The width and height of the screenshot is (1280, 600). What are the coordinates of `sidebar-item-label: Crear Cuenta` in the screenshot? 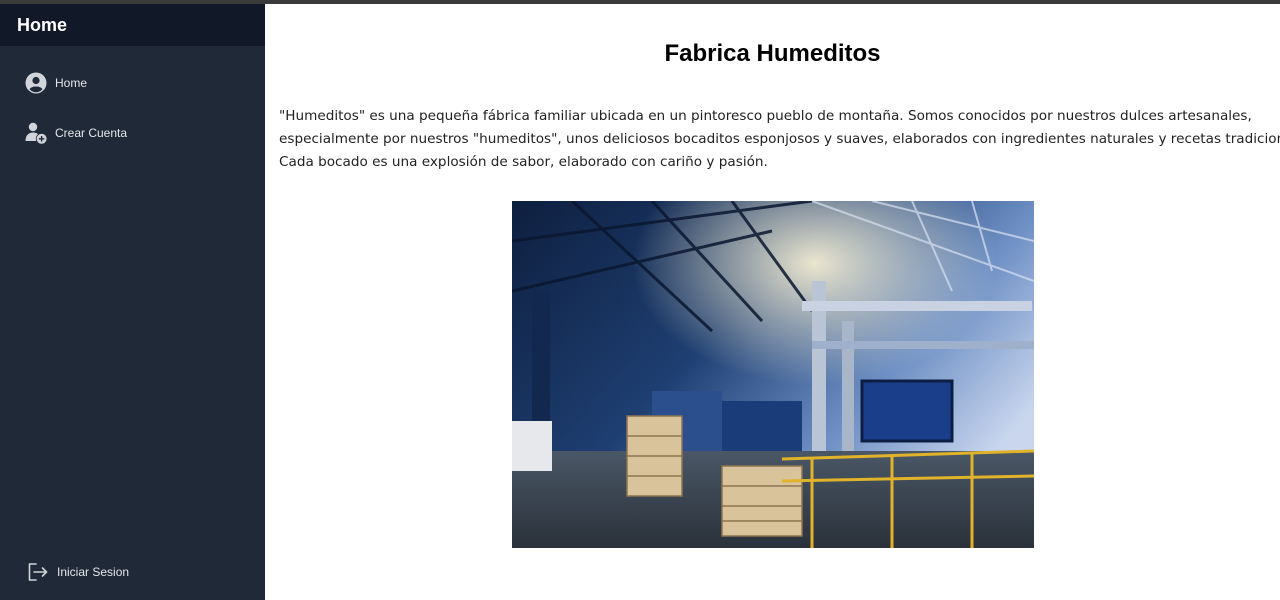 It's located at (91, 133).